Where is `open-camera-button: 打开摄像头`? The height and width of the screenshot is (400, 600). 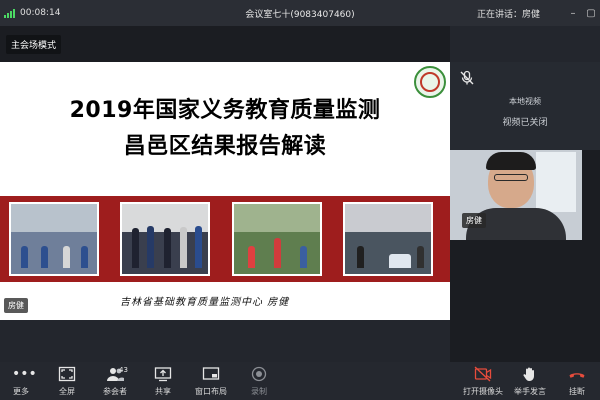 open-camera-button: 打开摄像头 is located at coordinates (483, 381).